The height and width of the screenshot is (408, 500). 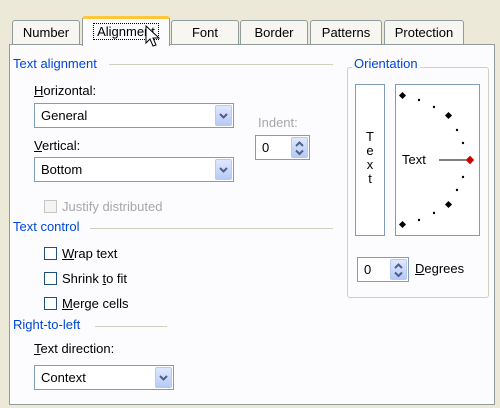 I want to click on tab-font-label: Font, so click(x=204, y=32).